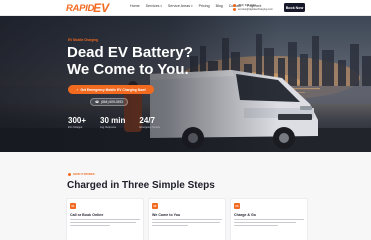 The image size is (371, 240). What do you see at coordinates (97, 102) in the screenshot?
I see `phone-icon: ☎` at bounding box center [97, 102].